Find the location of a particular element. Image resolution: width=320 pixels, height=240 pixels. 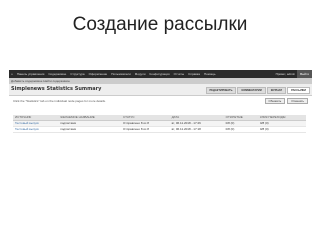

tab-log: ЖУРНАЛ is located at coordinates (276, 90).